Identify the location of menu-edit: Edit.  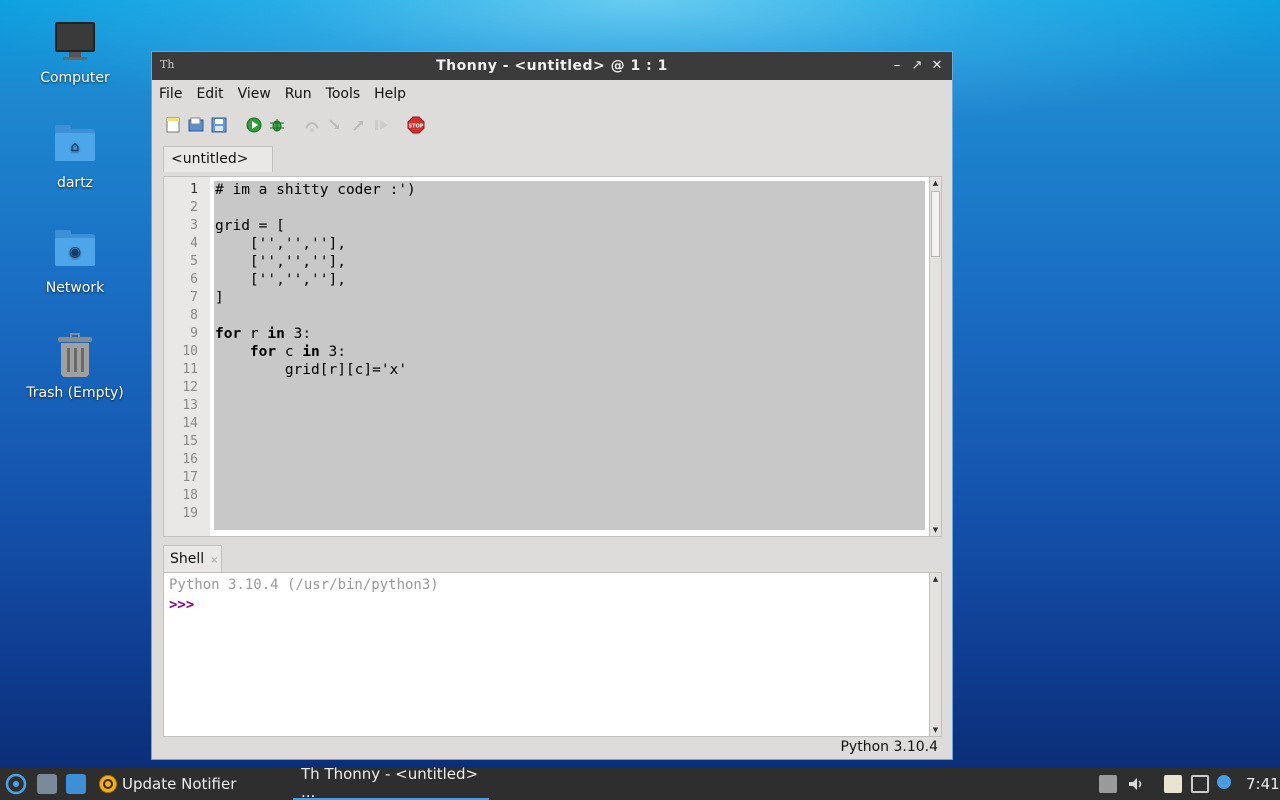
(209, 94).